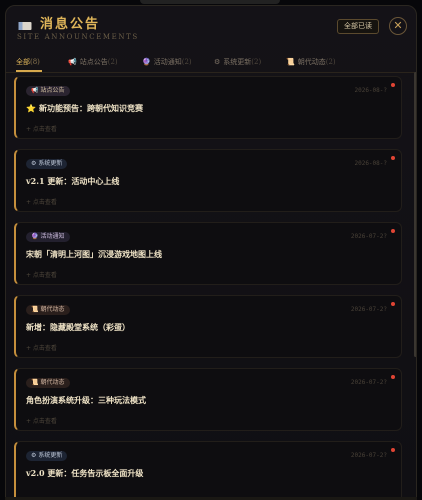 This screenshot has height=500, width=422. What do you see at coordinates (210, 2) in the screenshot?
I see `window-notch` at bounding box center [210, 2].